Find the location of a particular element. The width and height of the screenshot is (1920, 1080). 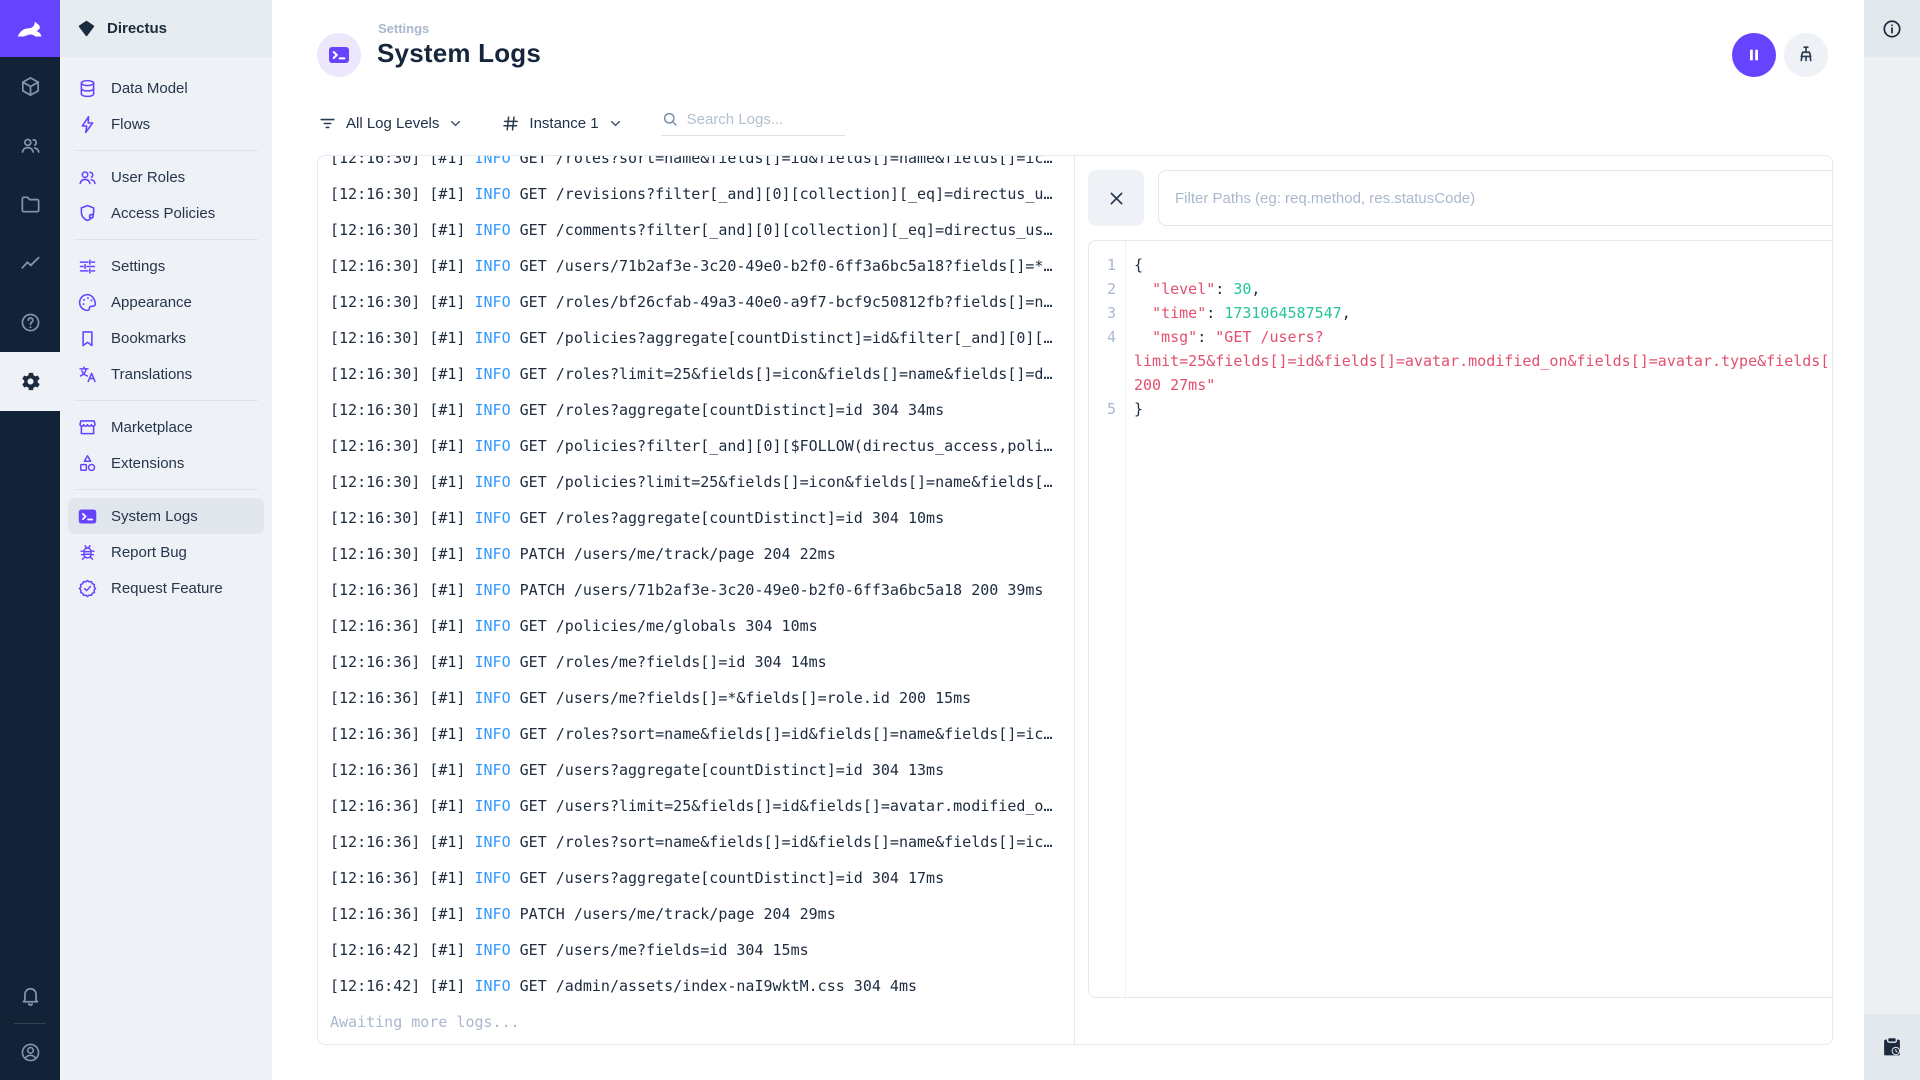

module-docs is located at coordinates (30, 322).